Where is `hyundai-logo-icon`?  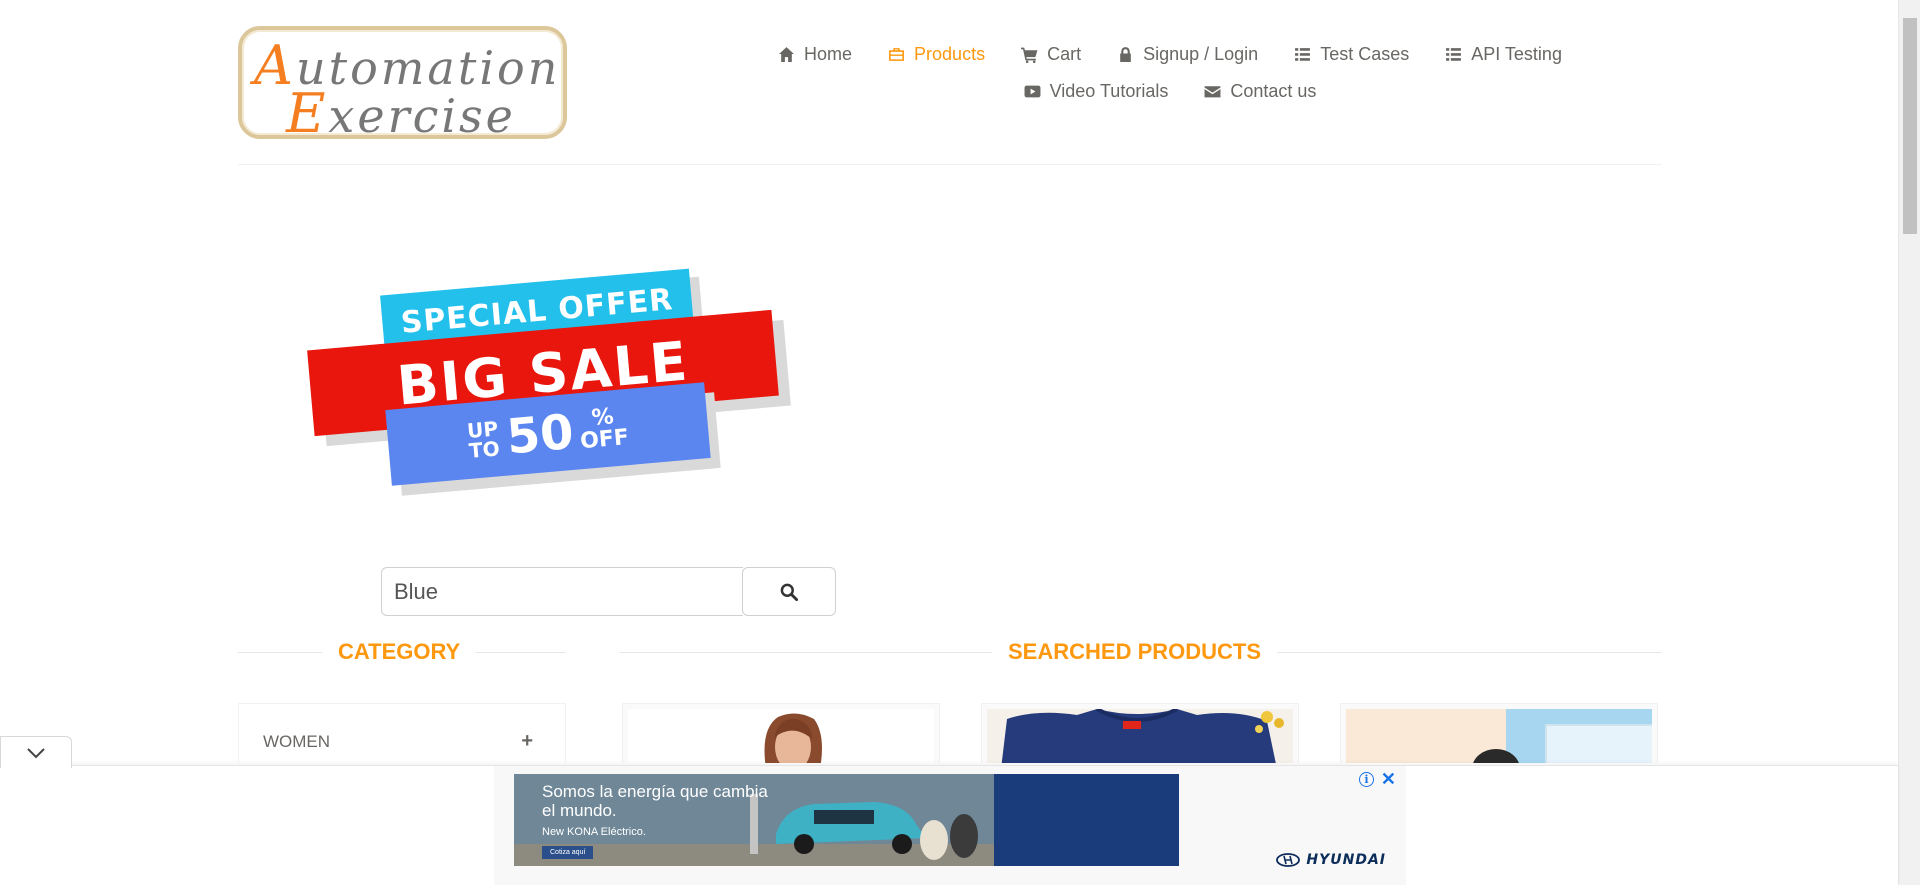 hyundai-logo-icon is located at coordinates (1288, 860).